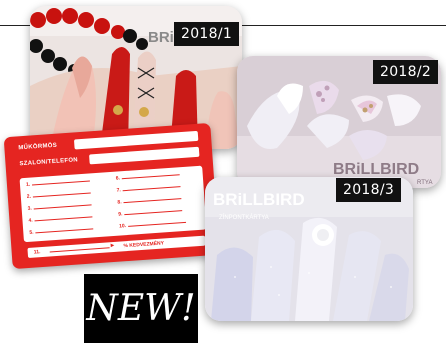 The image size is (446, 352). I want to click on stamp-4: 4., so click(30, 220).